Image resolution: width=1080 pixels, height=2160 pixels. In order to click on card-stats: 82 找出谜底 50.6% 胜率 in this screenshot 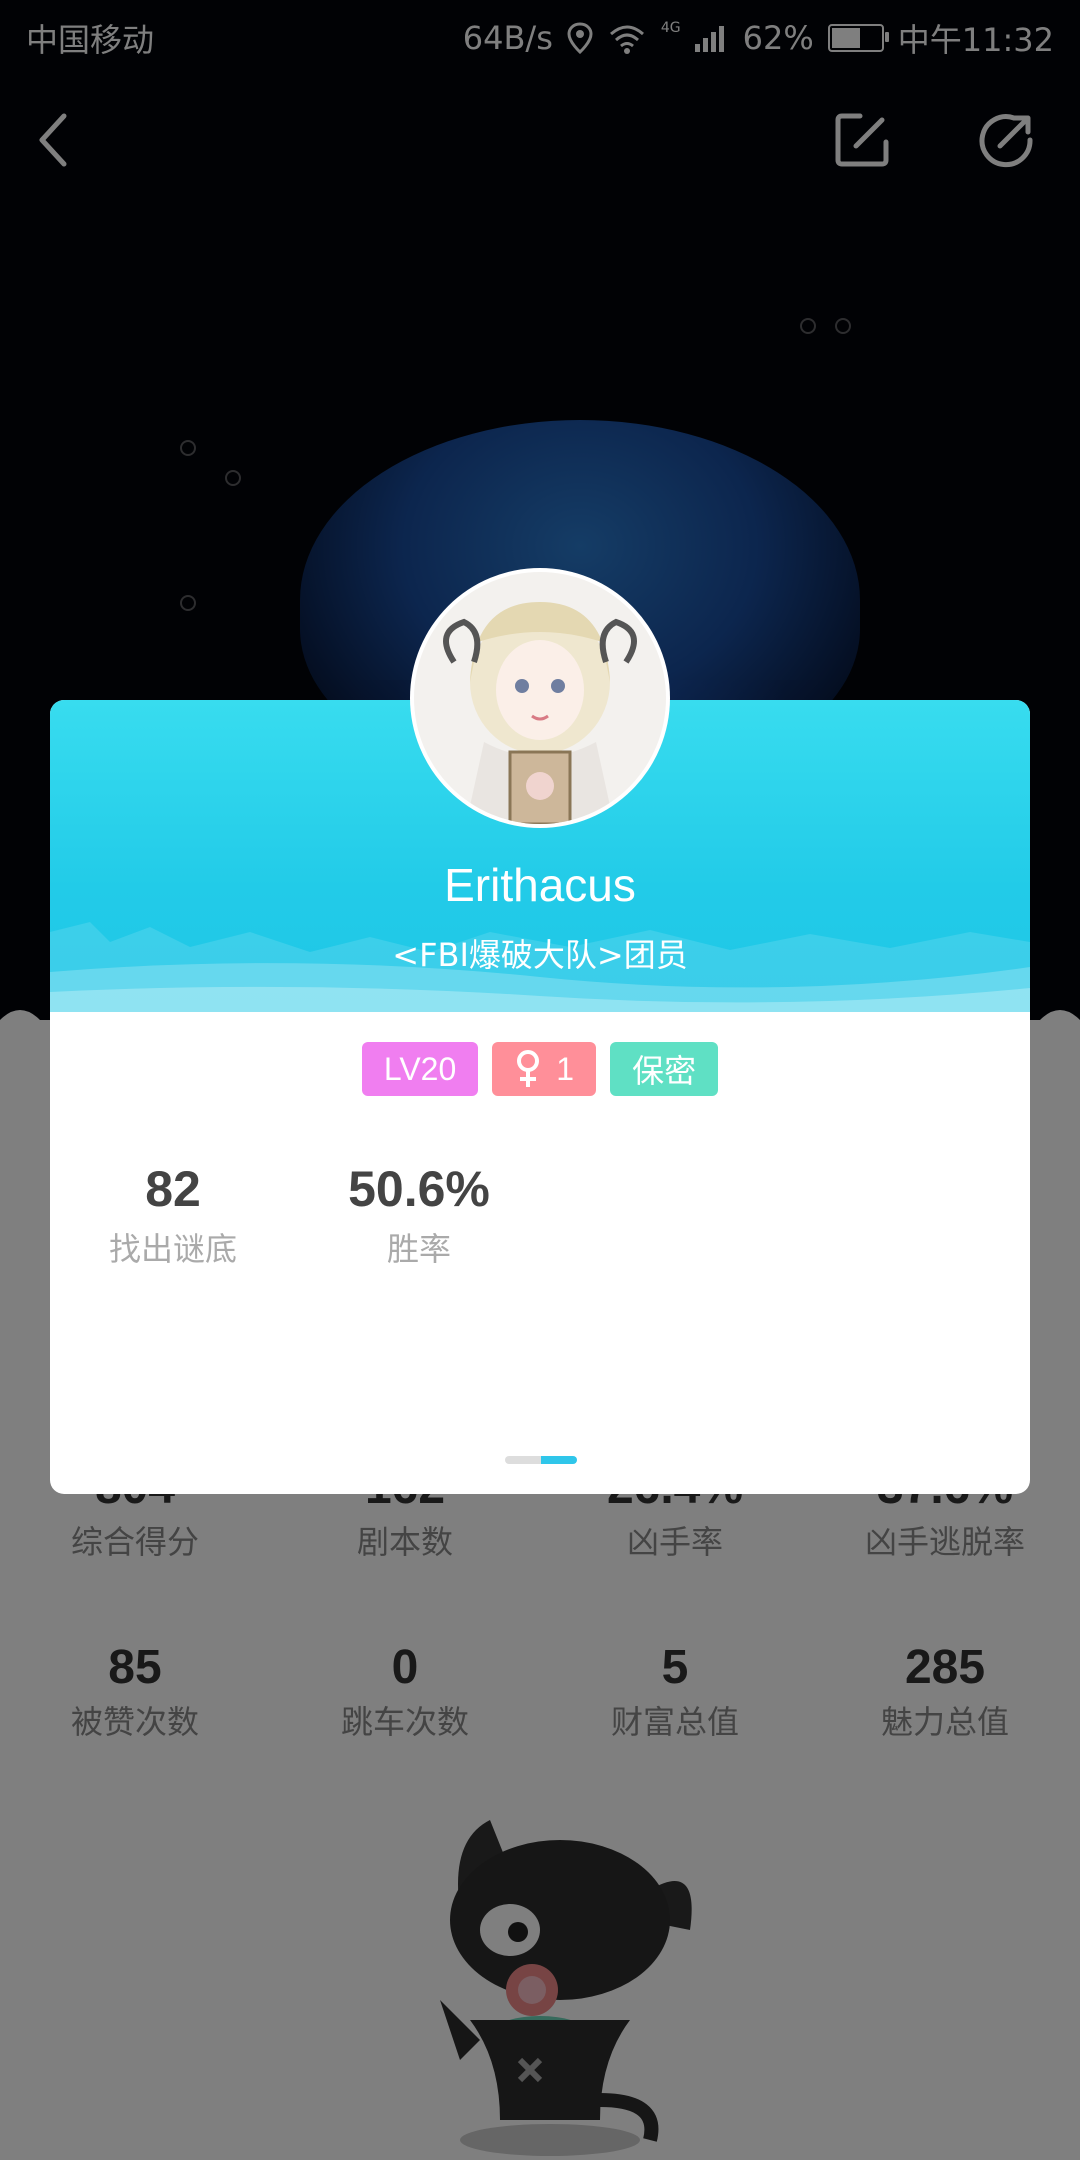, I will do `click(296, 1215)`.